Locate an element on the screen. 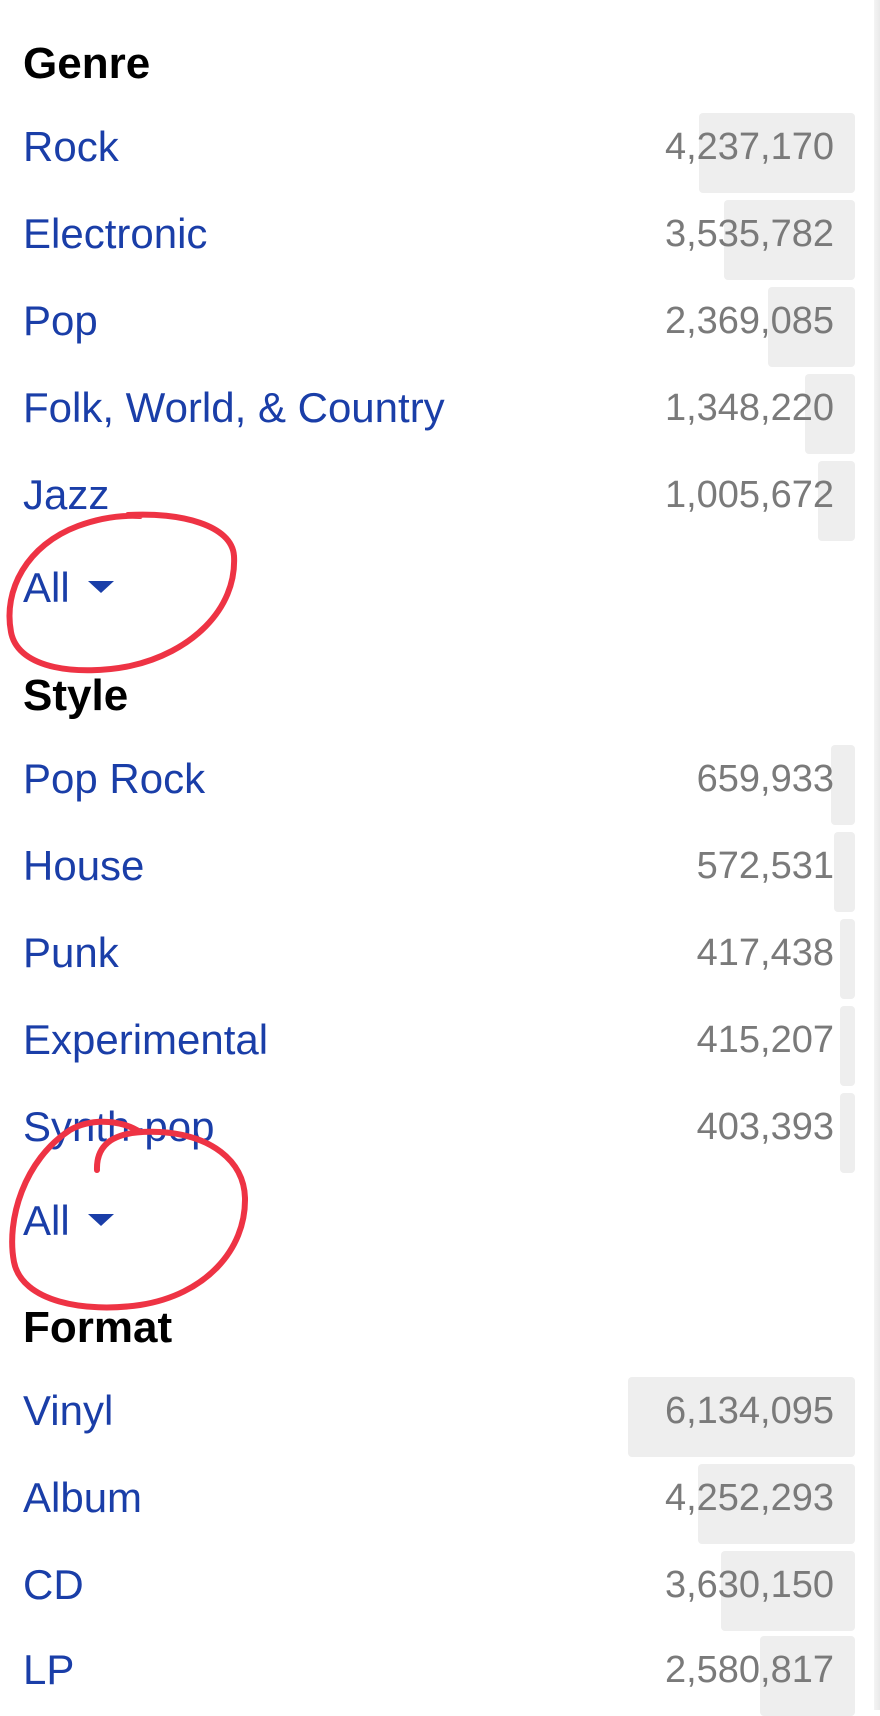  facet-row: Electronic 3,535,782 is located at coordinates (427, 237).